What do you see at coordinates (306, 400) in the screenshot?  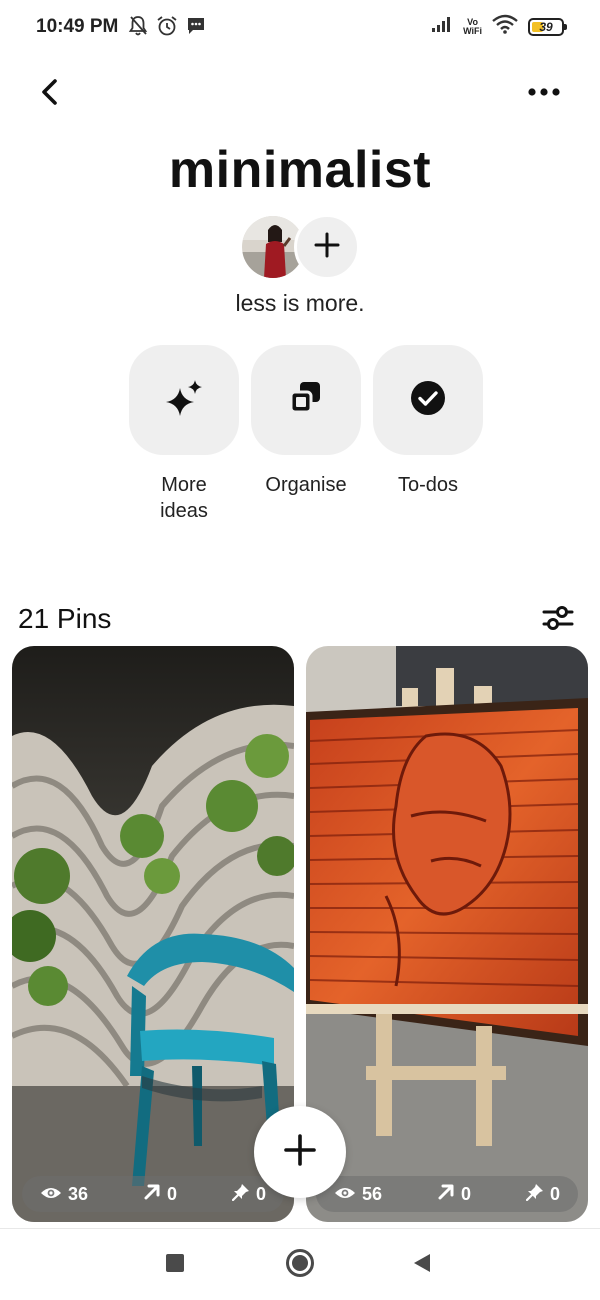 I see `organise-icon` at bounding box center [306, 400].